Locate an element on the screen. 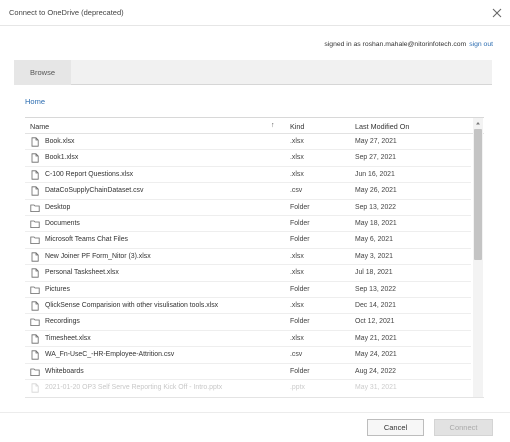  table-row: Recordings Folder Oct 12, 2021 is located at coordinates (248, 322).